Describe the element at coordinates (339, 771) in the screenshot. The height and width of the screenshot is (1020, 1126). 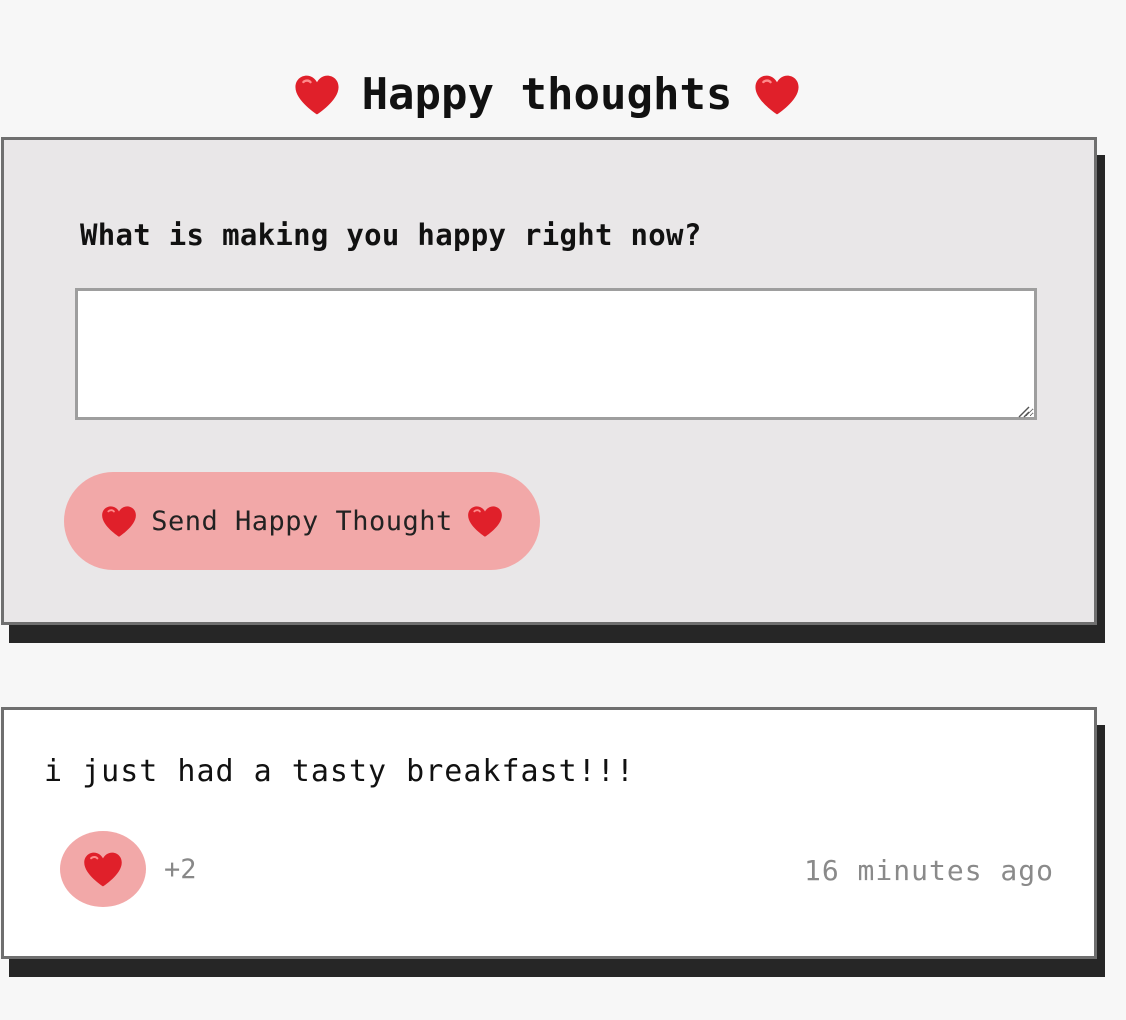
I see `thought-message: i just had a tasty breakfast!!!` at that location.